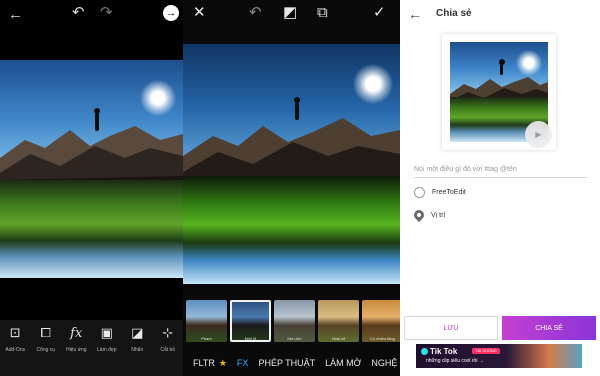 The image size is (600, 376). What do you see at coordinates (243, 363) in the screenshot?
I see `category-fx: FX` at bounding box center [243, 363].